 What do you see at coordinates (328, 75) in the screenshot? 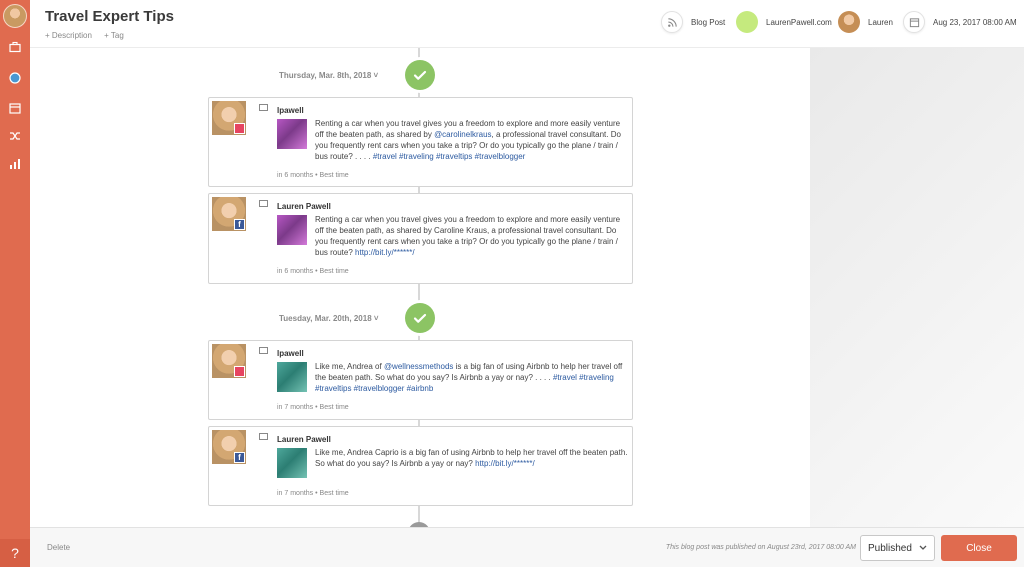
I see `timeline-date: Thursday, Mar. 8th, 2018 ˅` at bounding box center [328, 75].